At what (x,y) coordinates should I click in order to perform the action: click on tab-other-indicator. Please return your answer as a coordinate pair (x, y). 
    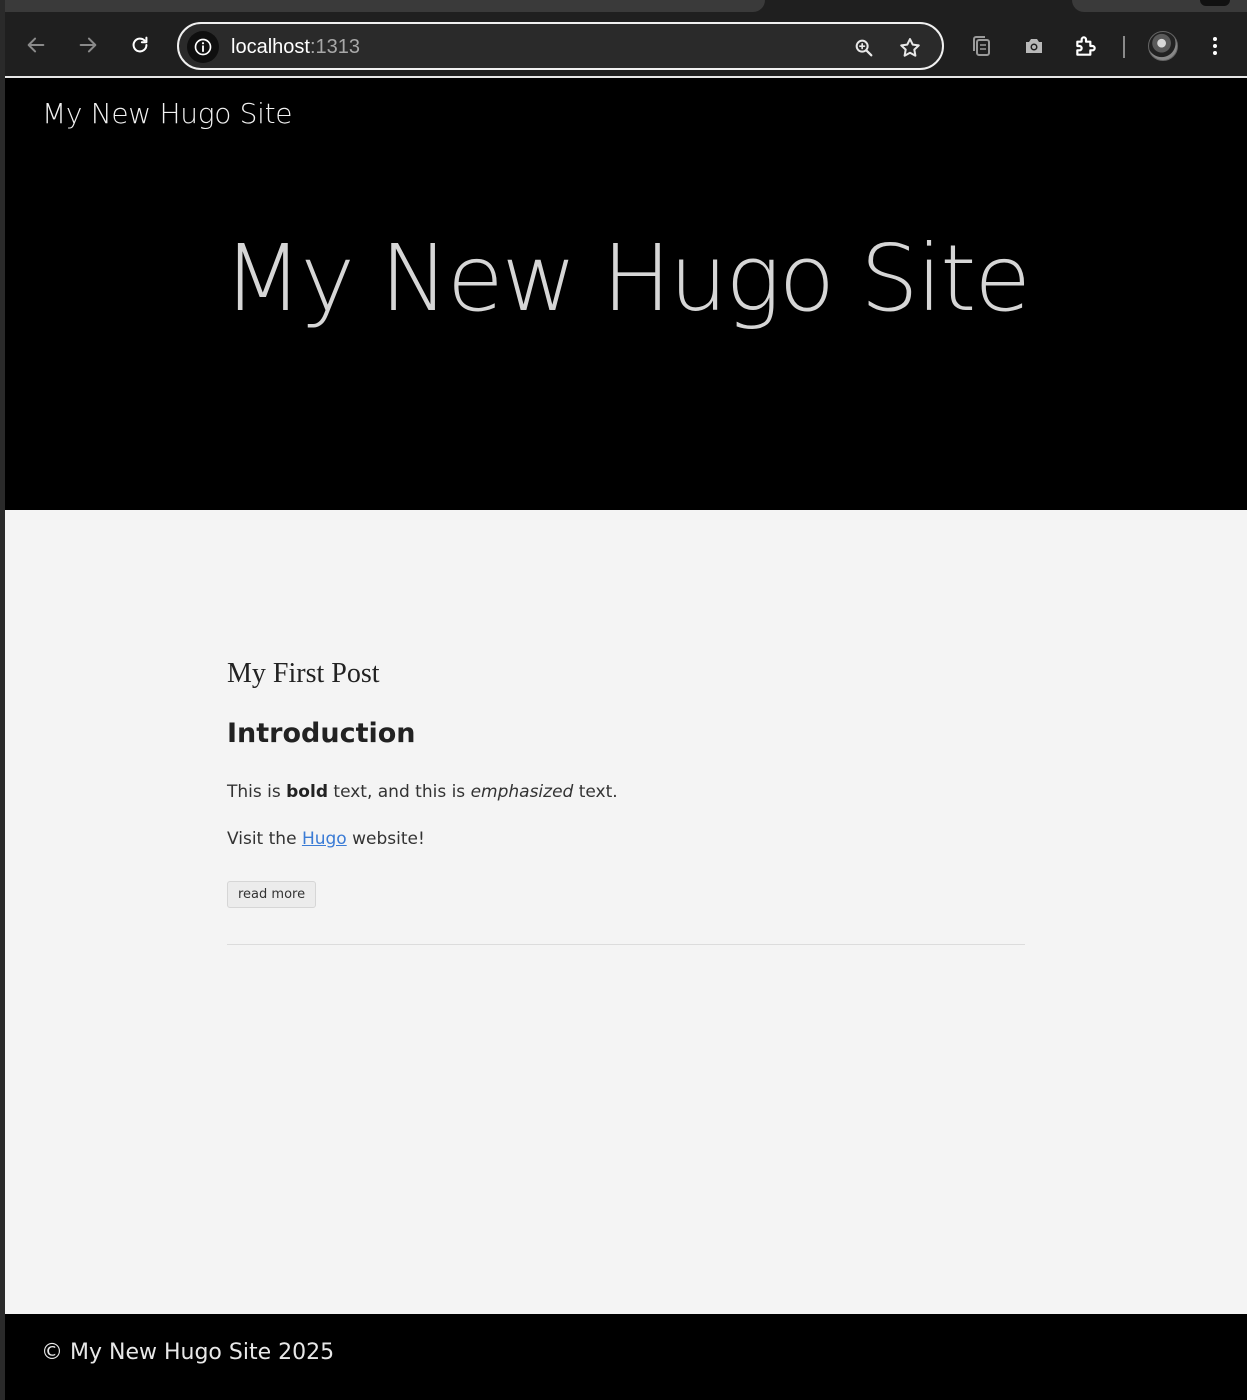
    Looking at the image, I should click on (1215, 3).